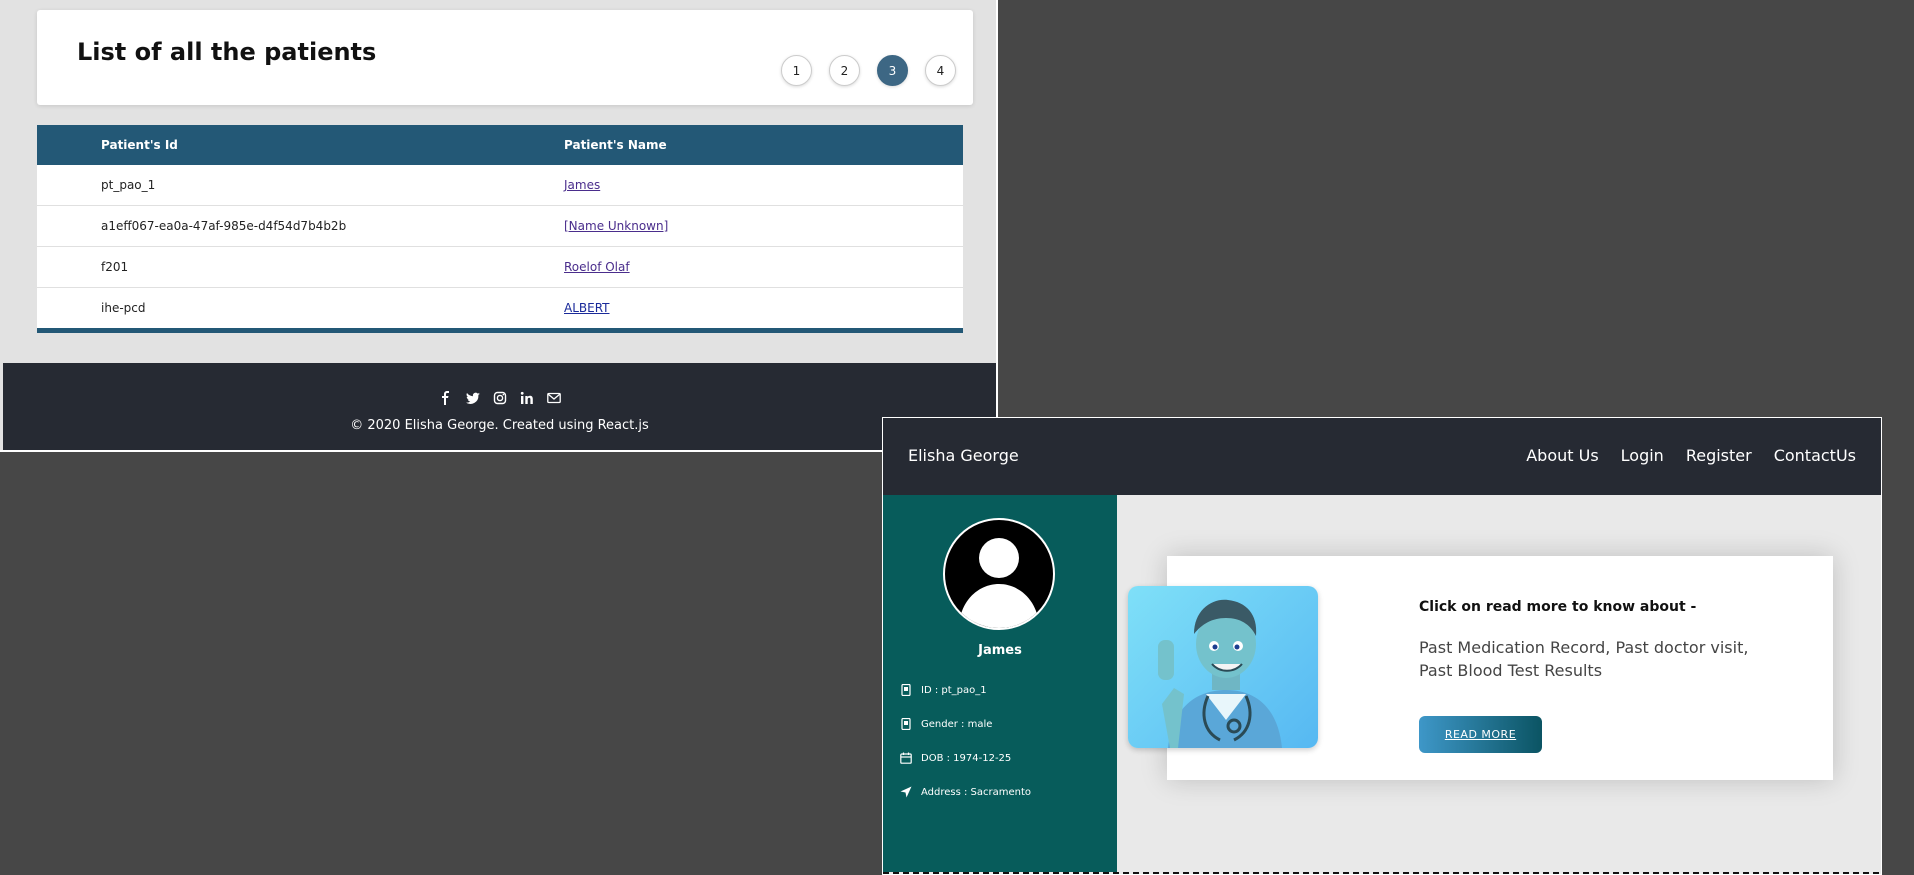  I want to click on mail-icon, so click(554, 398).